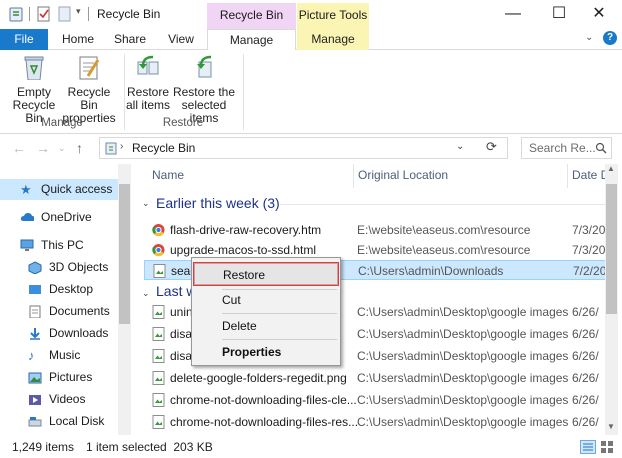 This screenshot has width=622, height=458. What do you see at coordinates (149, 447) in the screenshot?
I see `selection-info: 1 item selected 203 KB` at bounding box center [149, 447].